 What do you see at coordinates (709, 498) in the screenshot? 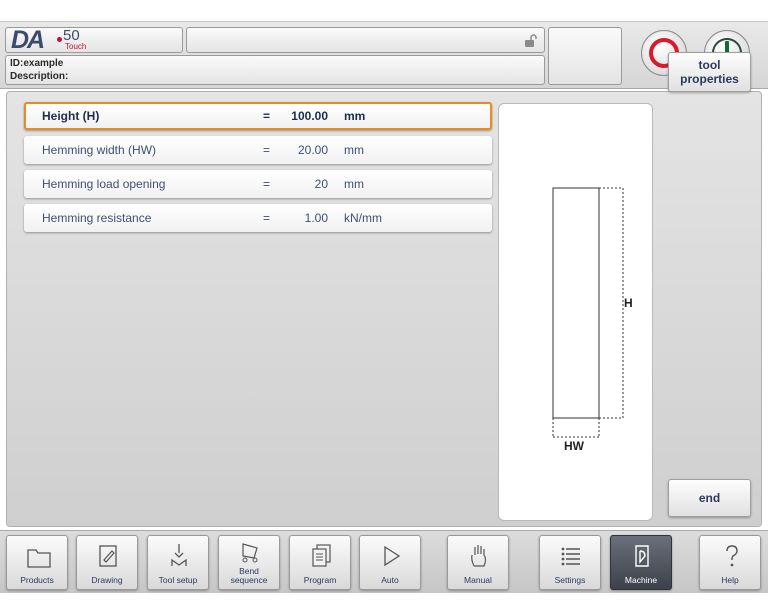
I see `end-button: end` at bounding box center [709, 498].